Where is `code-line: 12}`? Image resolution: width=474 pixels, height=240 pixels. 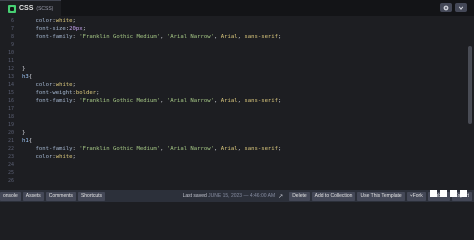
code-line: 12} is located at coordinates (233, 69).